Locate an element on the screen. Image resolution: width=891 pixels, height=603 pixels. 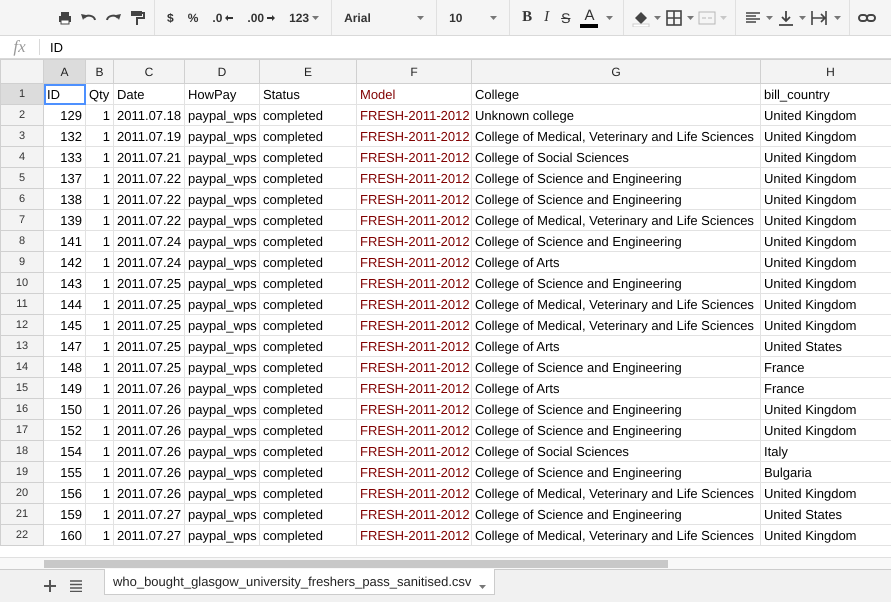
row-header: 4 is located at coordinates (22, 157).